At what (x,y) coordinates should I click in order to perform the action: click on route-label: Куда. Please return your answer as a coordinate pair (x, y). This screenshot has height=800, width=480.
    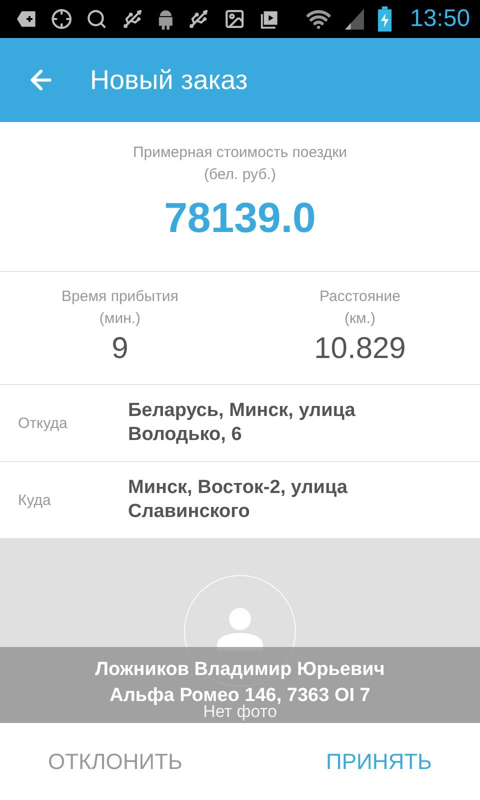
    Looking at the image, I should click on (35, 500).